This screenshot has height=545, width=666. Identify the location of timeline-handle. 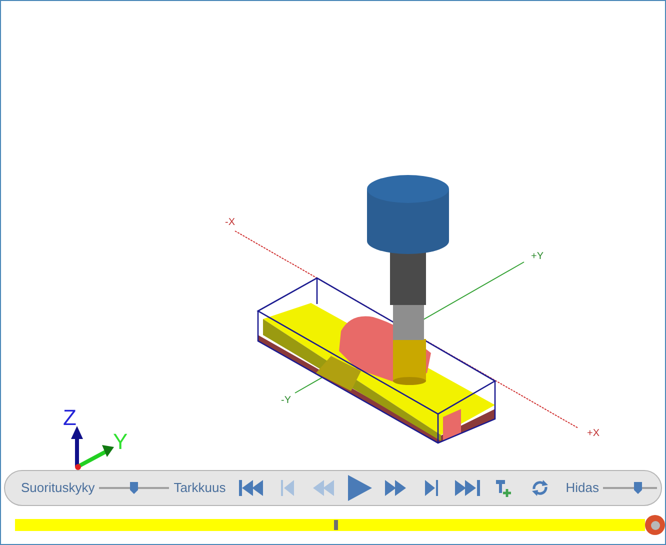
(655, 525).